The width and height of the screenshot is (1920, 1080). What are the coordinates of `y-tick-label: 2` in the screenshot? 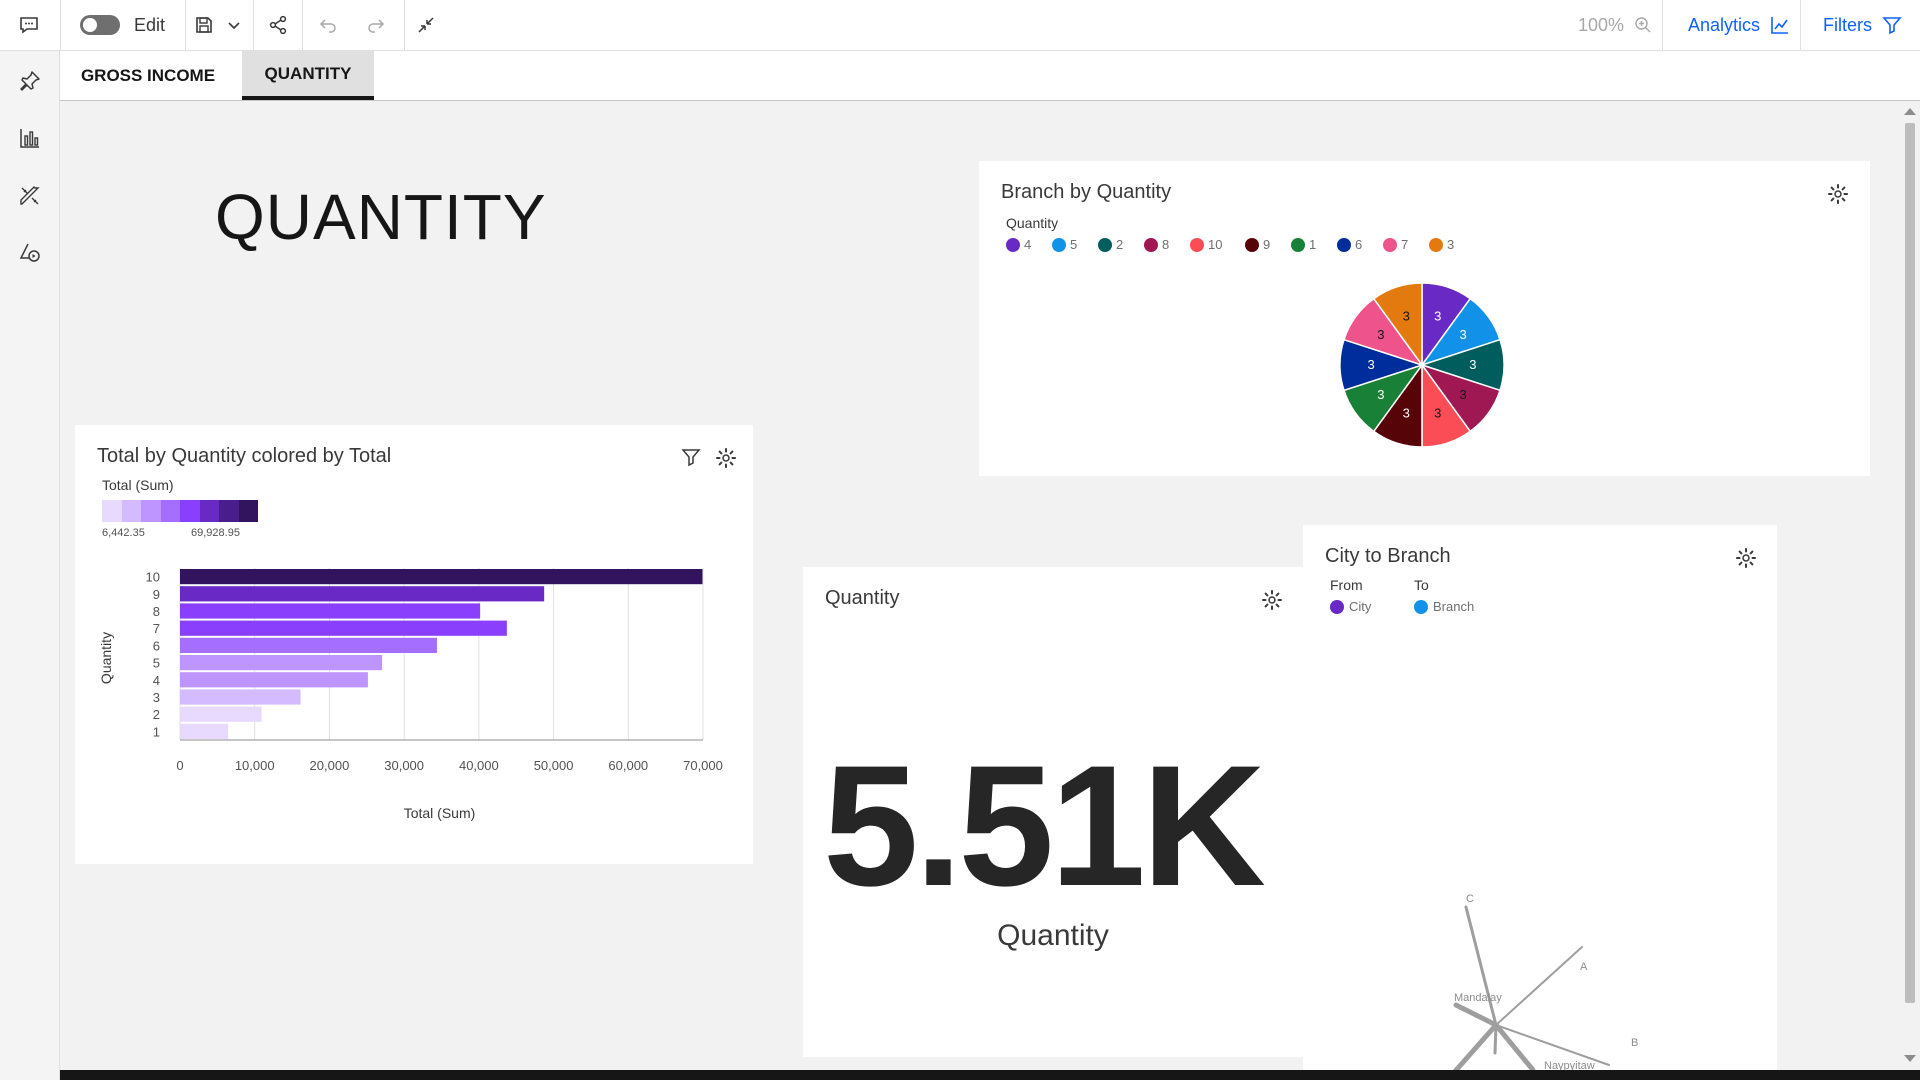 It's located at (156, 714).